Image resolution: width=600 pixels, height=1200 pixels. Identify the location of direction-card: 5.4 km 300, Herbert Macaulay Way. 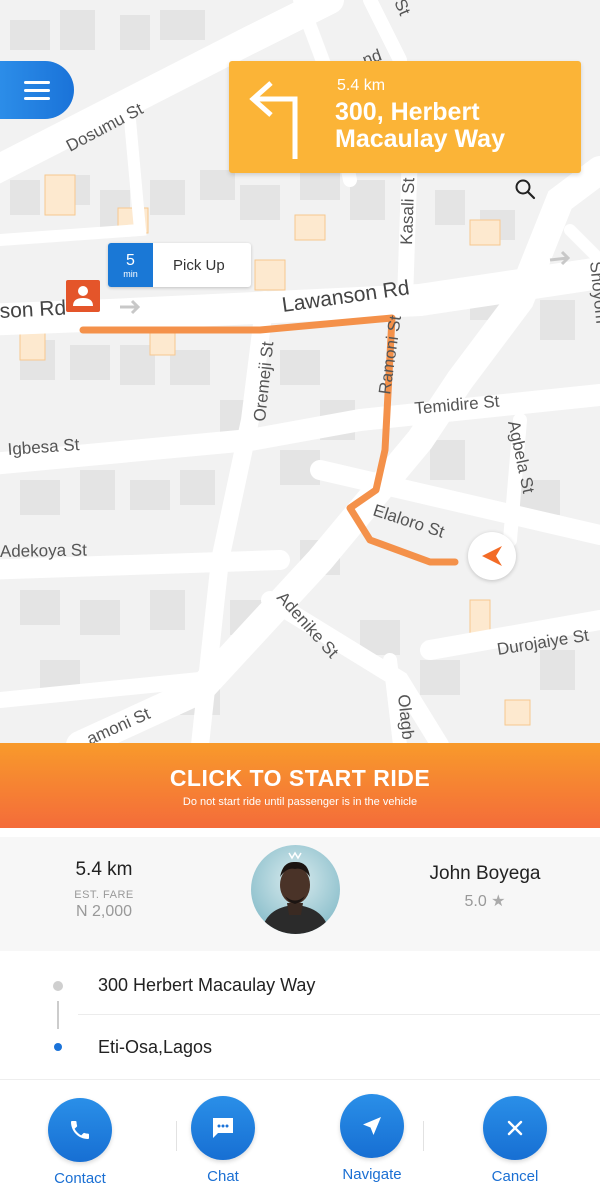
(405, 117).